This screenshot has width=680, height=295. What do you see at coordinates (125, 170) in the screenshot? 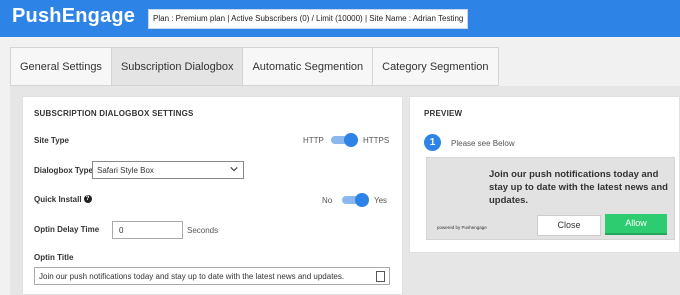
I see `dialogbox-type-value: Safari Style Box` at bounding box center [125, 170].